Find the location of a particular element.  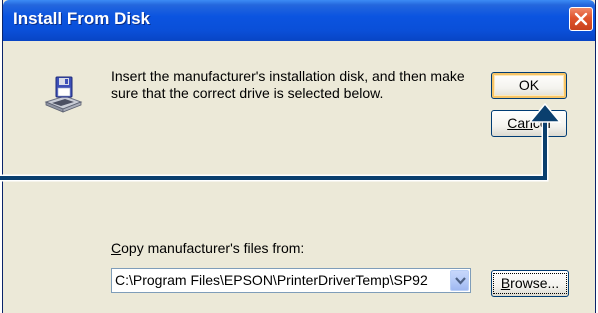

window-title: Install From Disk is located at coordinates (81, 18).